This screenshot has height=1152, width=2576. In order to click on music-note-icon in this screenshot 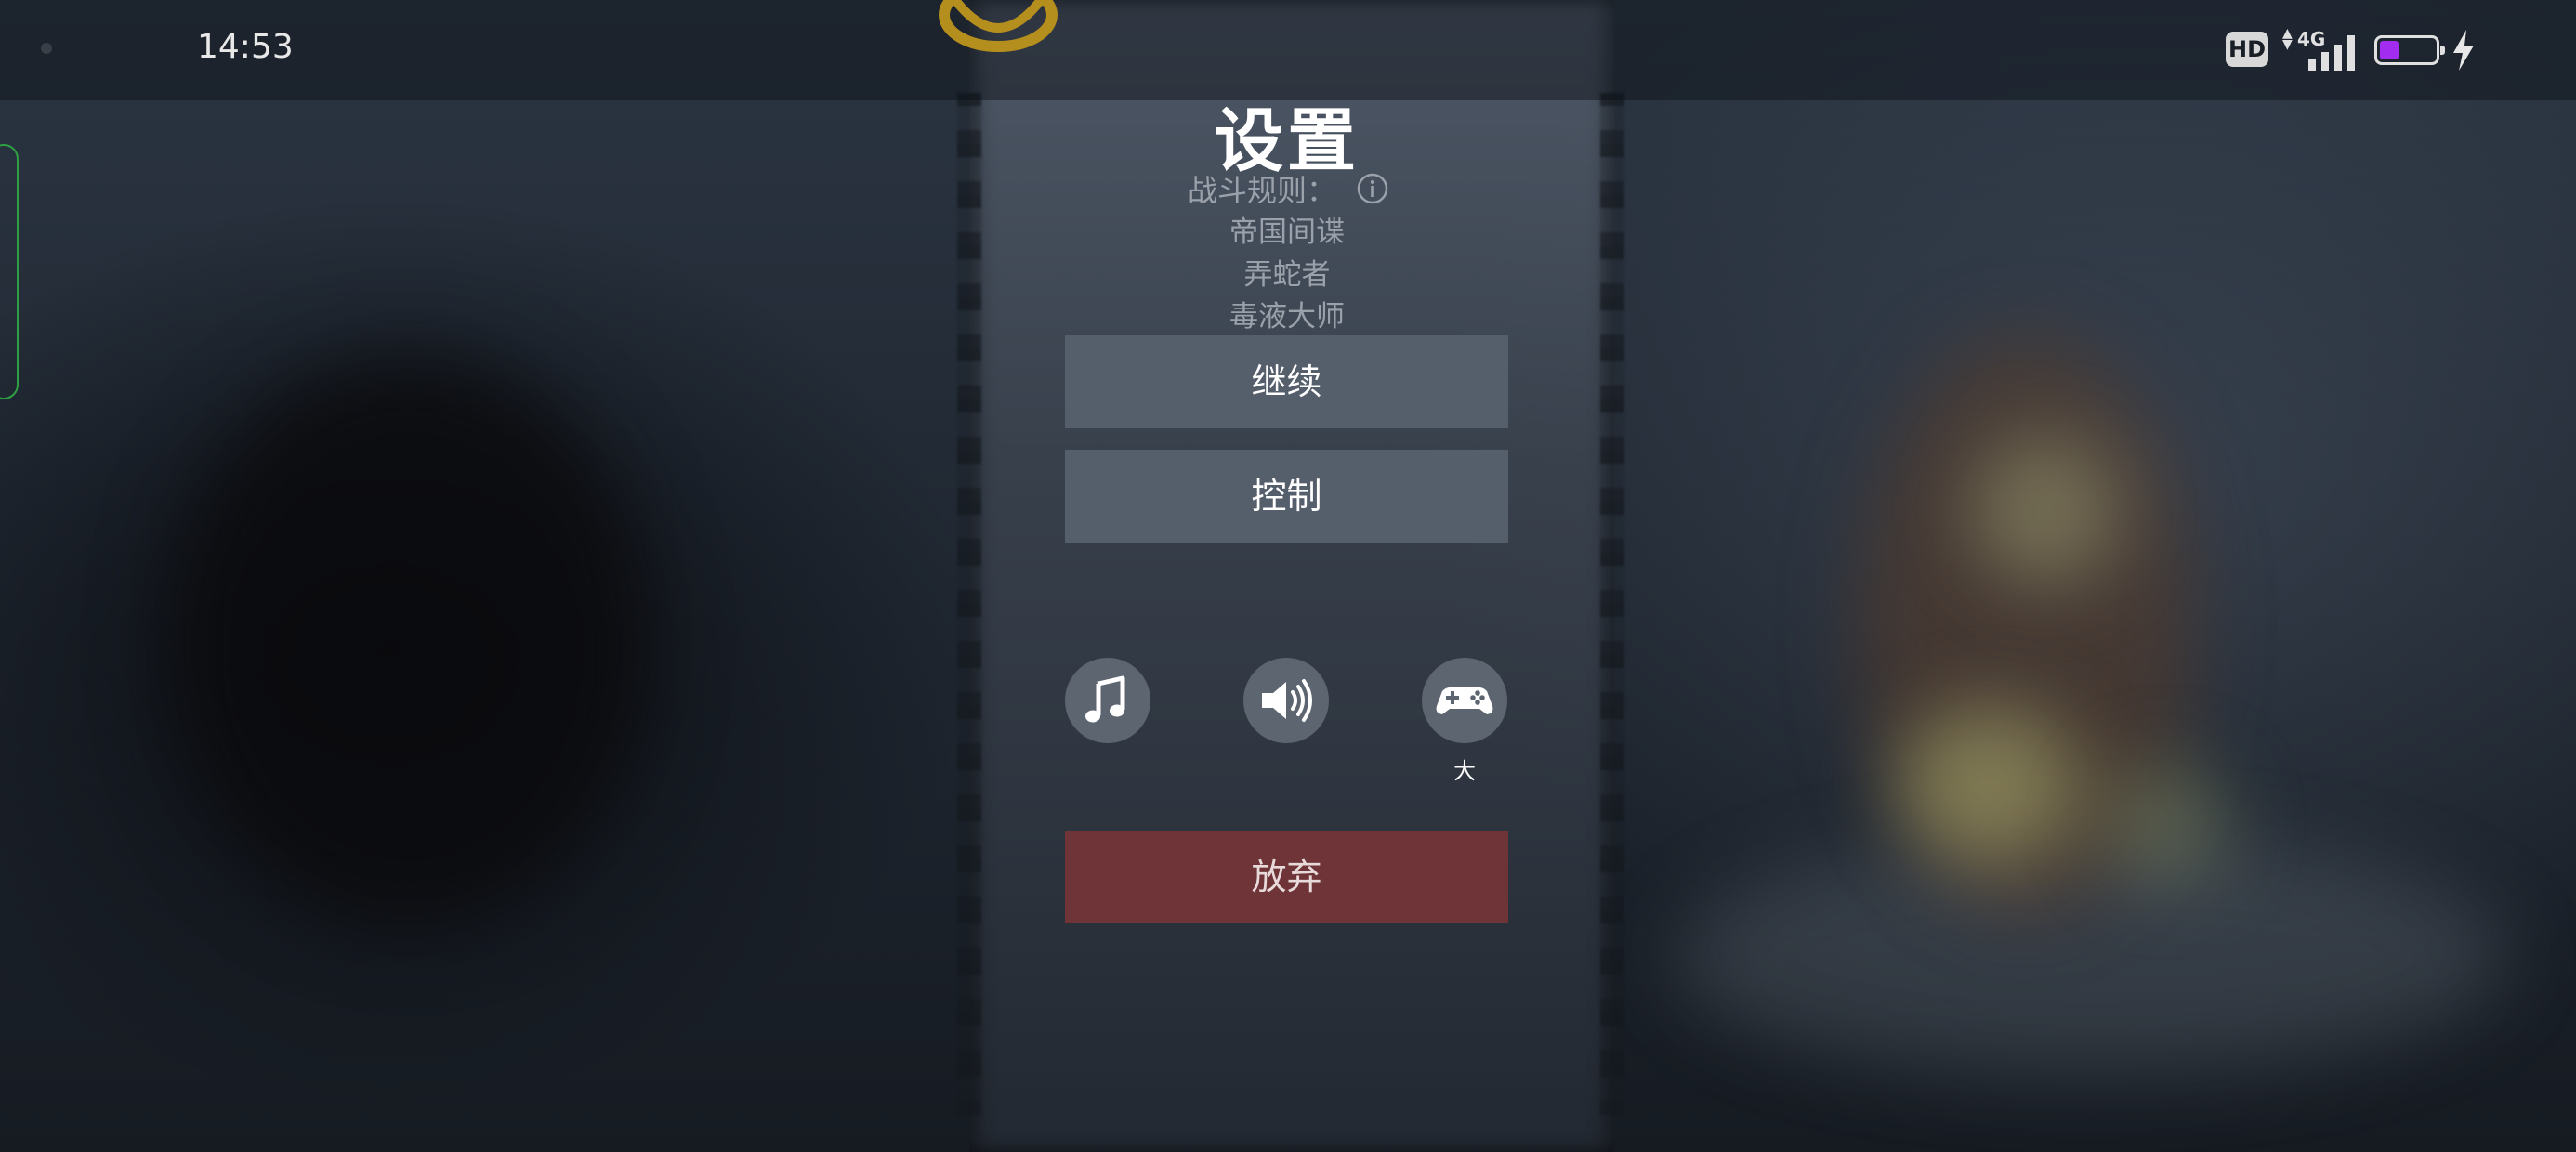, I will do `click(1105, 699)`.